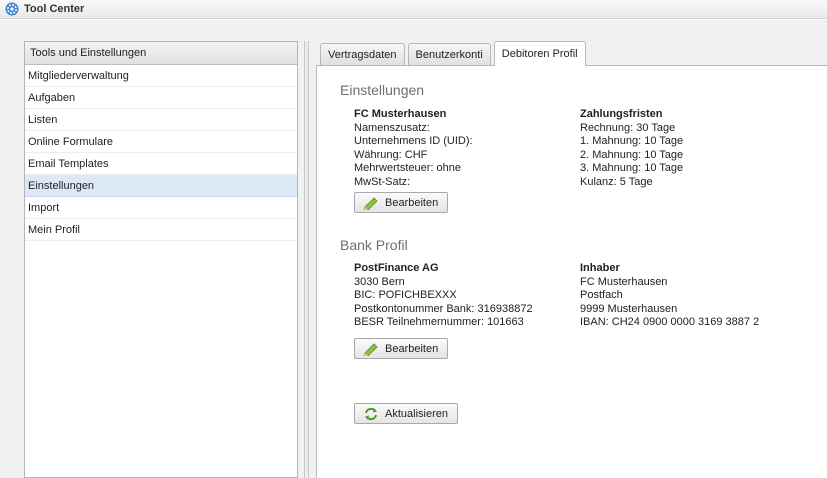 This screenshot has width=827, height=478. Describe the element at coordinates (632, 141) in the screenshot. I see `payment-term-line: 1. Mahnung: 10 Tage` at that location.